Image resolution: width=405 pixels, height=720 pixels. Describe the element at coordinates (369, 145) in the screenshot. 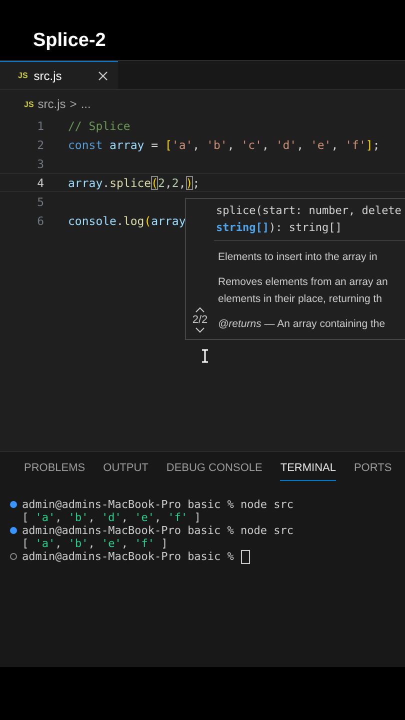

I see `code-token: ]` at that location.